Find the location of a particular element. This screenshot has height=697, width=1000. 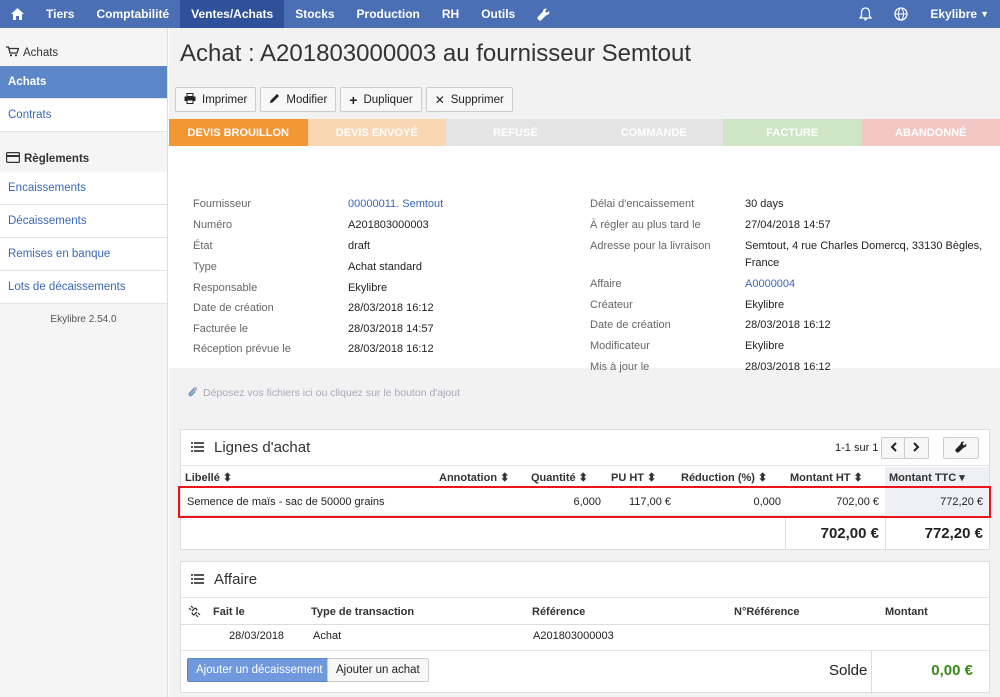

home-icon is located at coordinates (17, 14).